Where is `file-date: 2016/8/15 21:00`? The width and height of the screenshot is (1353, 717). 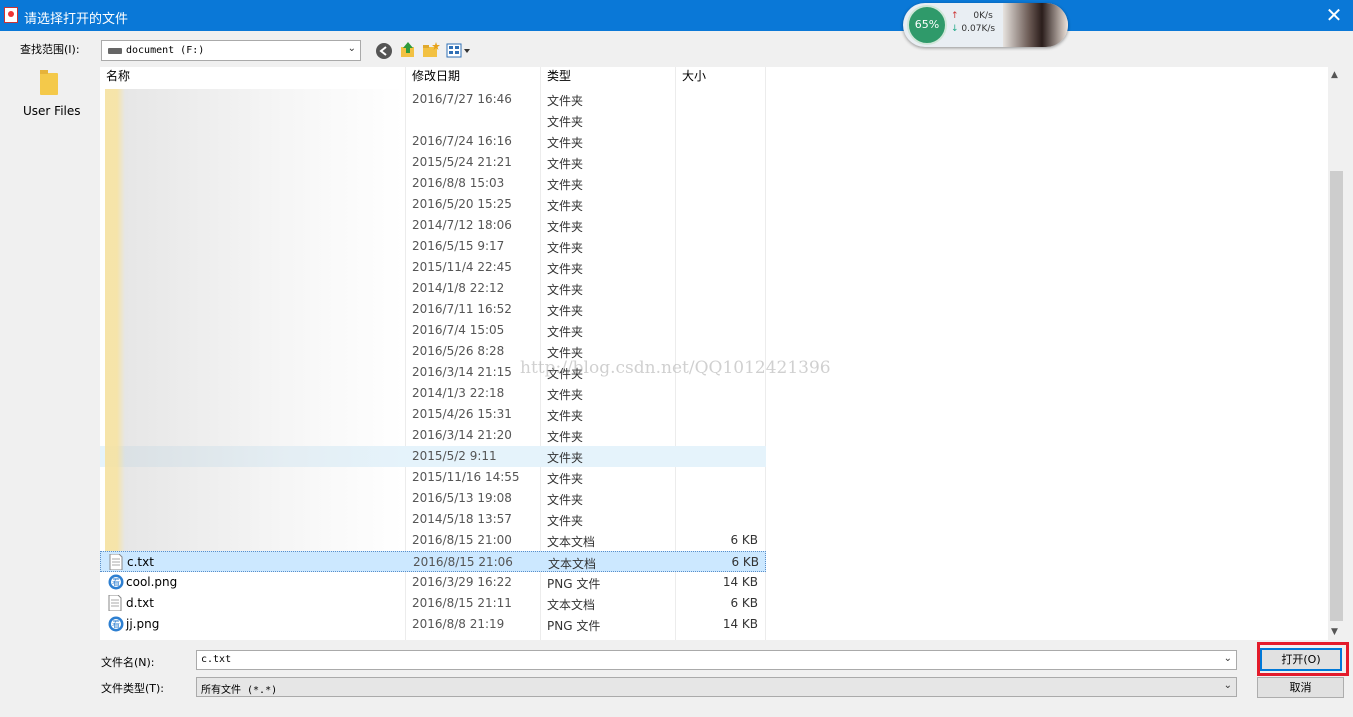 file-date: 2016/8/15 21:00 is located at coordinates (462, 540).